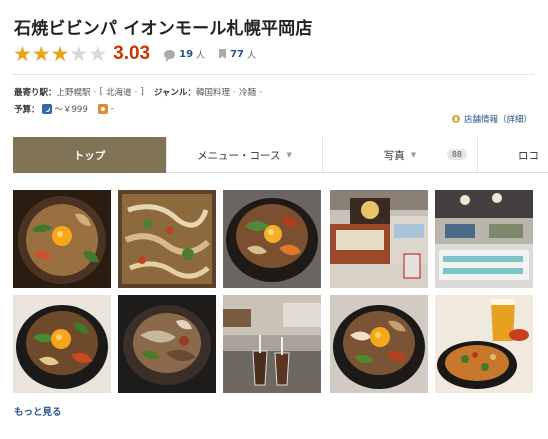 The width and height of the screenshot is (548, 439). I want to click on beer-pancake-image, so click(484, 344).